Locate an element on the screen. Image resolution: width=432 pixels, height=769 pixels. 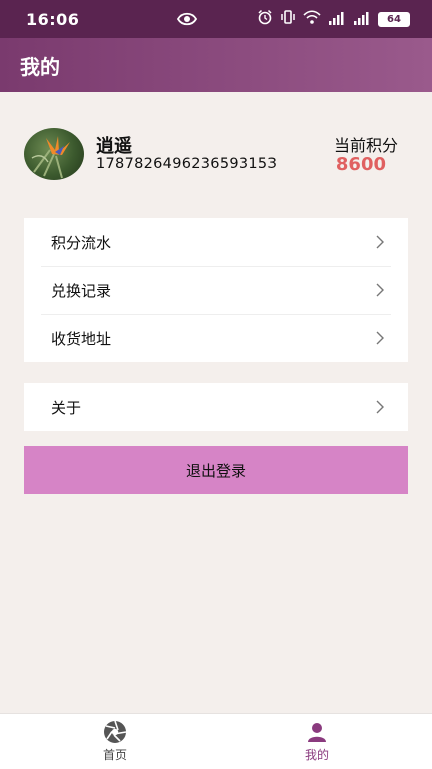
menu-item-label: 关于 is located at coordinates (66, 407).